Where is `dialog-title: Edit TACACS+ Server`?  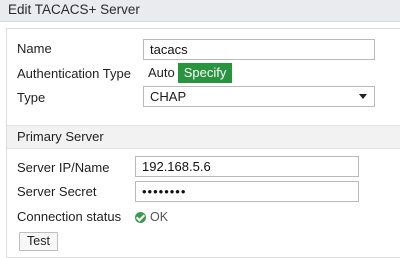
dialog-title: Edit TACACS+ Server is located at coordinates (200, 11).